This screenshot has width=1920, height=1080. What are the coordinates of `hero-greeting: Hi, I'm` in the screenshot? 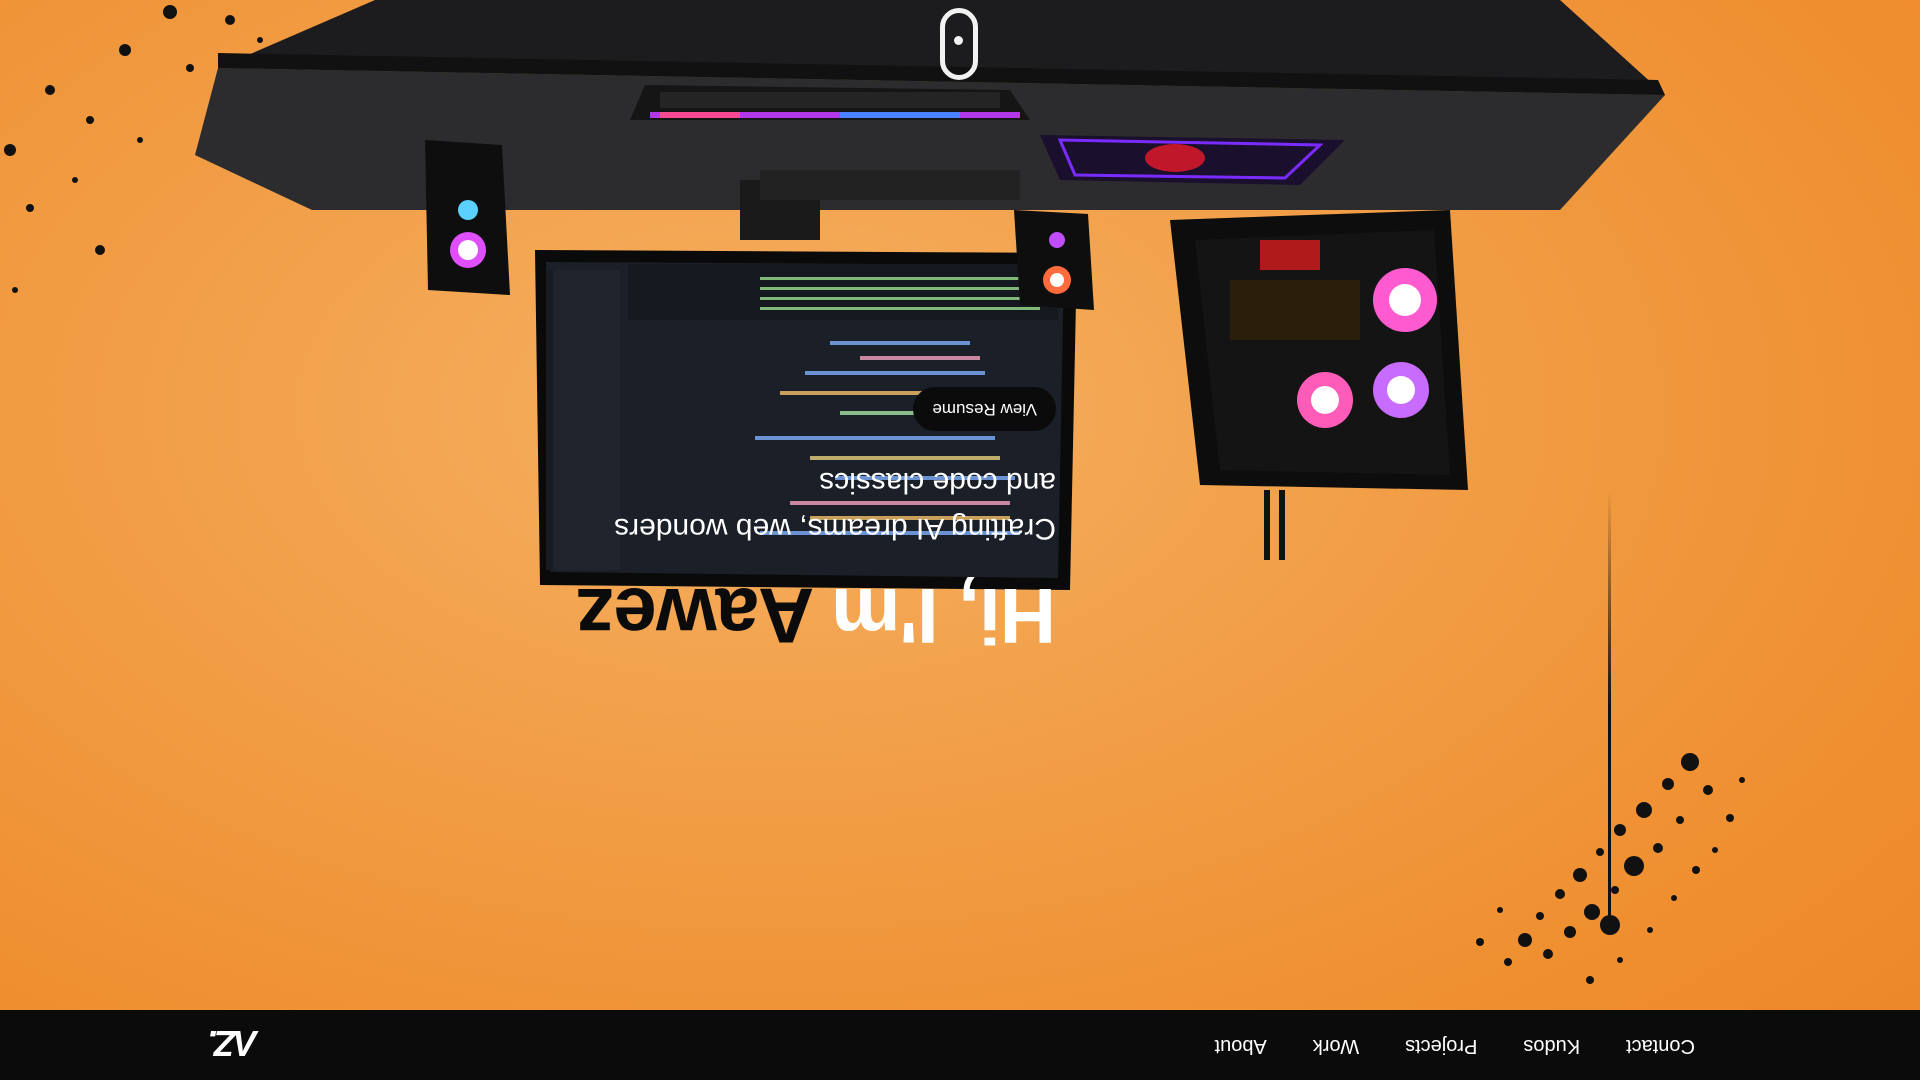 It's located at (935, 616).